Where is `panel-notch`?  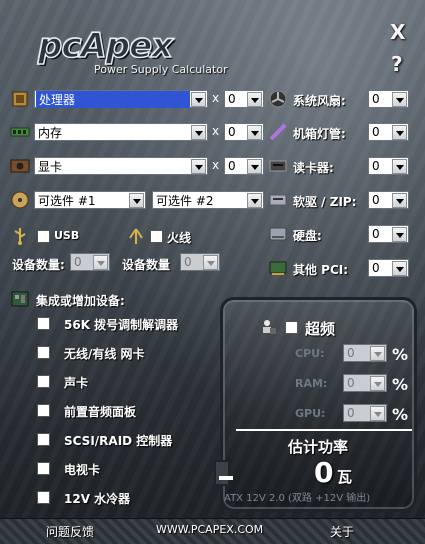
panel-notch is located at coordinates (223, 473).